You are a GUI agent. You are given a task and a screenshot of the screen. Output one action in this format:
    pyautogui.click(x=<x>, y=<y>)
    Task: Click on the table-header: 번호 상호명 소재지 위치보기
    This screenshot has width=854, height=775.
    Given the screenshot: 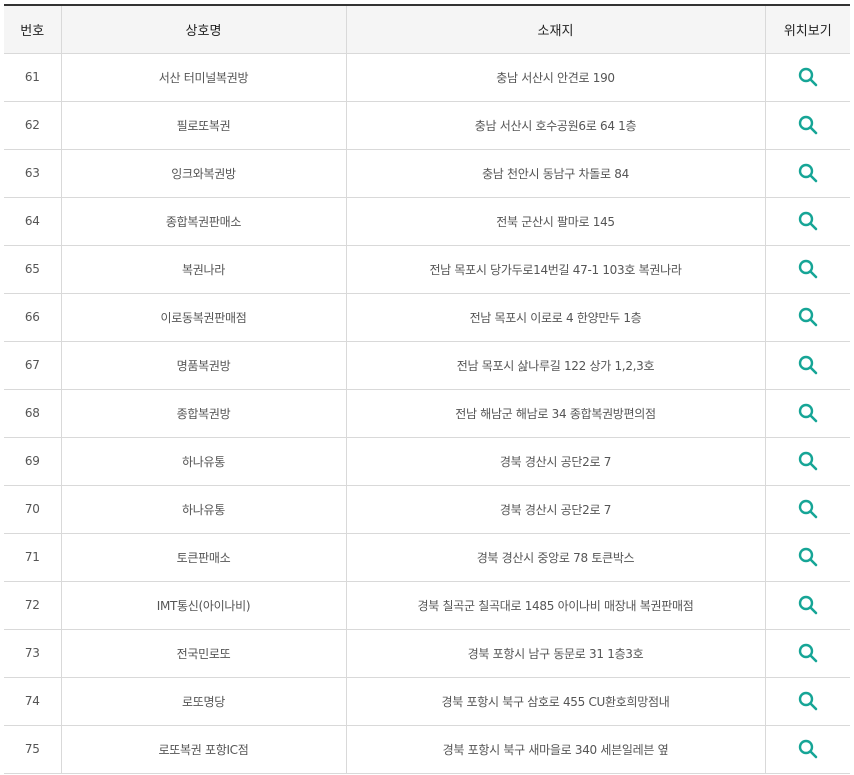 What is the action you would take?
    pyautogui.click(x=427, y=29)
    